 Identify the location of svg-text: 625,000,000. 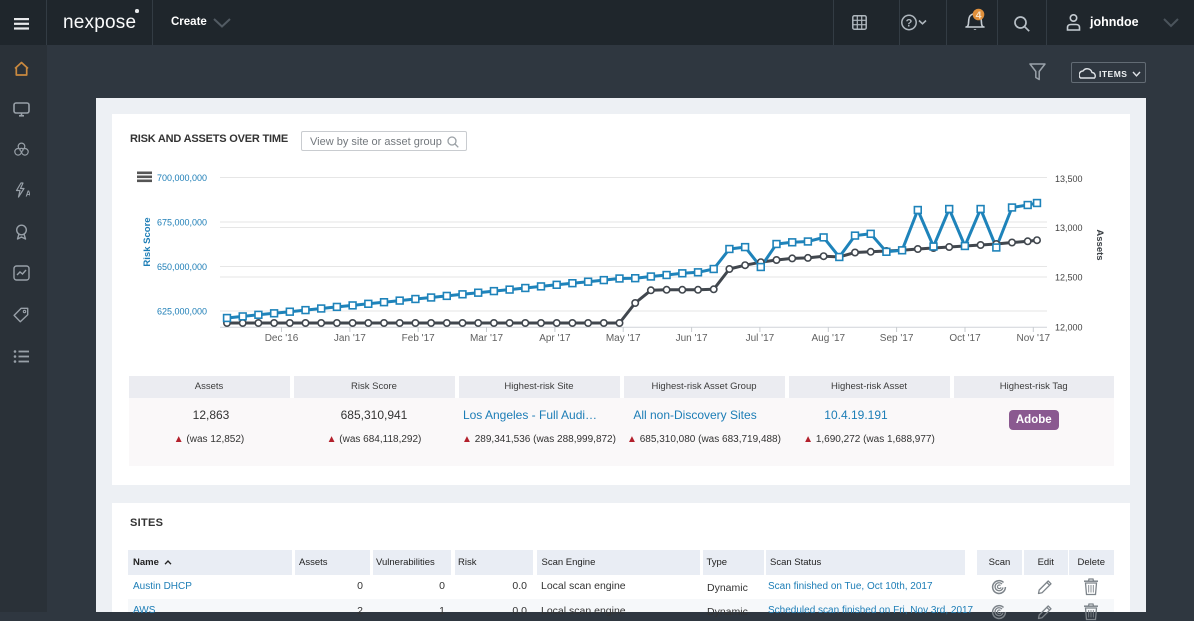
(182, 312).